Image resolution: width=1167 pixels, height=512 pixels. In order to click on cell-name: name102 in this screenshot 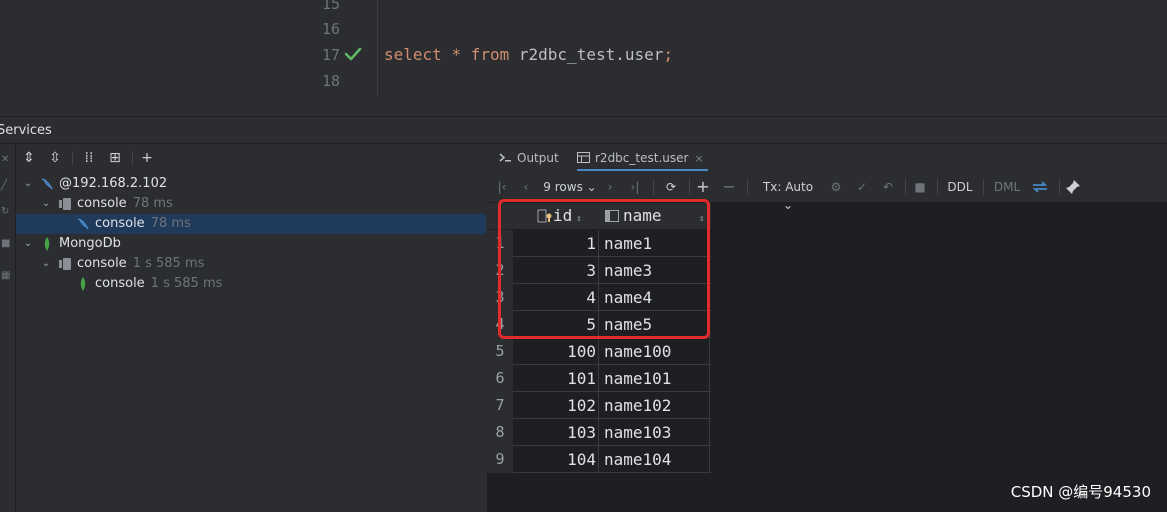, I will do `click(655, 405)`.